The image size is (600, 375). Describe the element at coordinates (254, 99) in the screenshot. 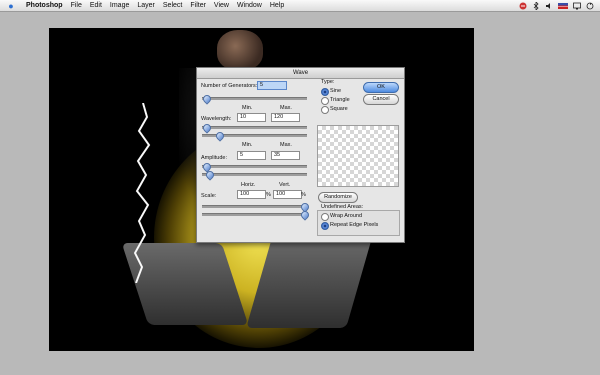

I see `generators-slider` at that location.